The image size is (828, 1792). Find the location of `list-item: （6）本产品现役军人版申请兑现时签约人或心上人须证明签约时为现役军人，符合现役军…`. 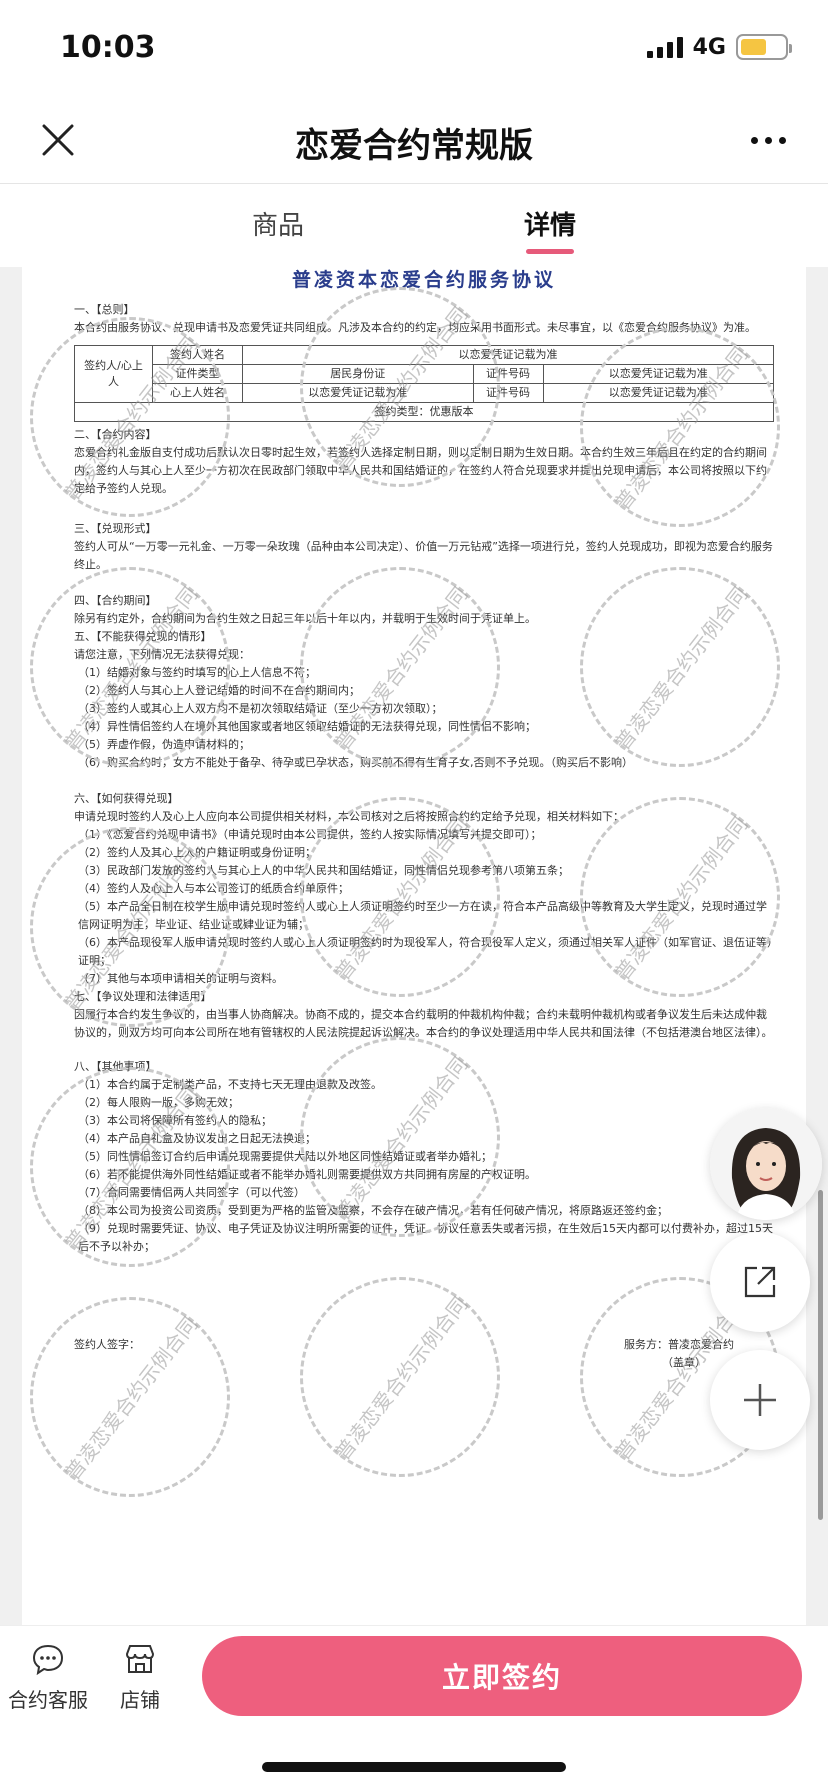

list-item: （6）本产品现役军人版申请兑现时签约人或心上人须证明签约时为现役军人，符合现役军… is located at coordinates (425, 951).